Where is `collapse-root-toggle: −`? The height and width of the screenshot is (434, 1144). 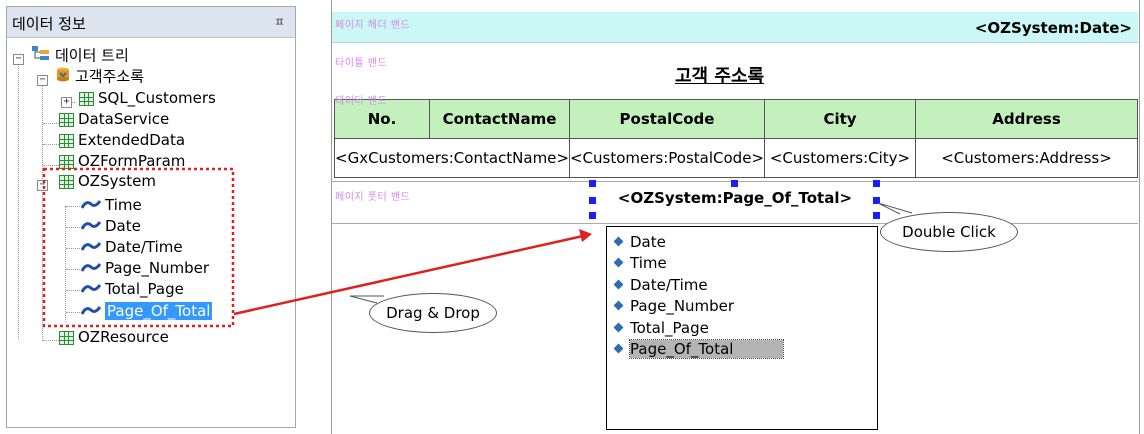 collapse-root-toggle: − is located at coordinates (18, 59).